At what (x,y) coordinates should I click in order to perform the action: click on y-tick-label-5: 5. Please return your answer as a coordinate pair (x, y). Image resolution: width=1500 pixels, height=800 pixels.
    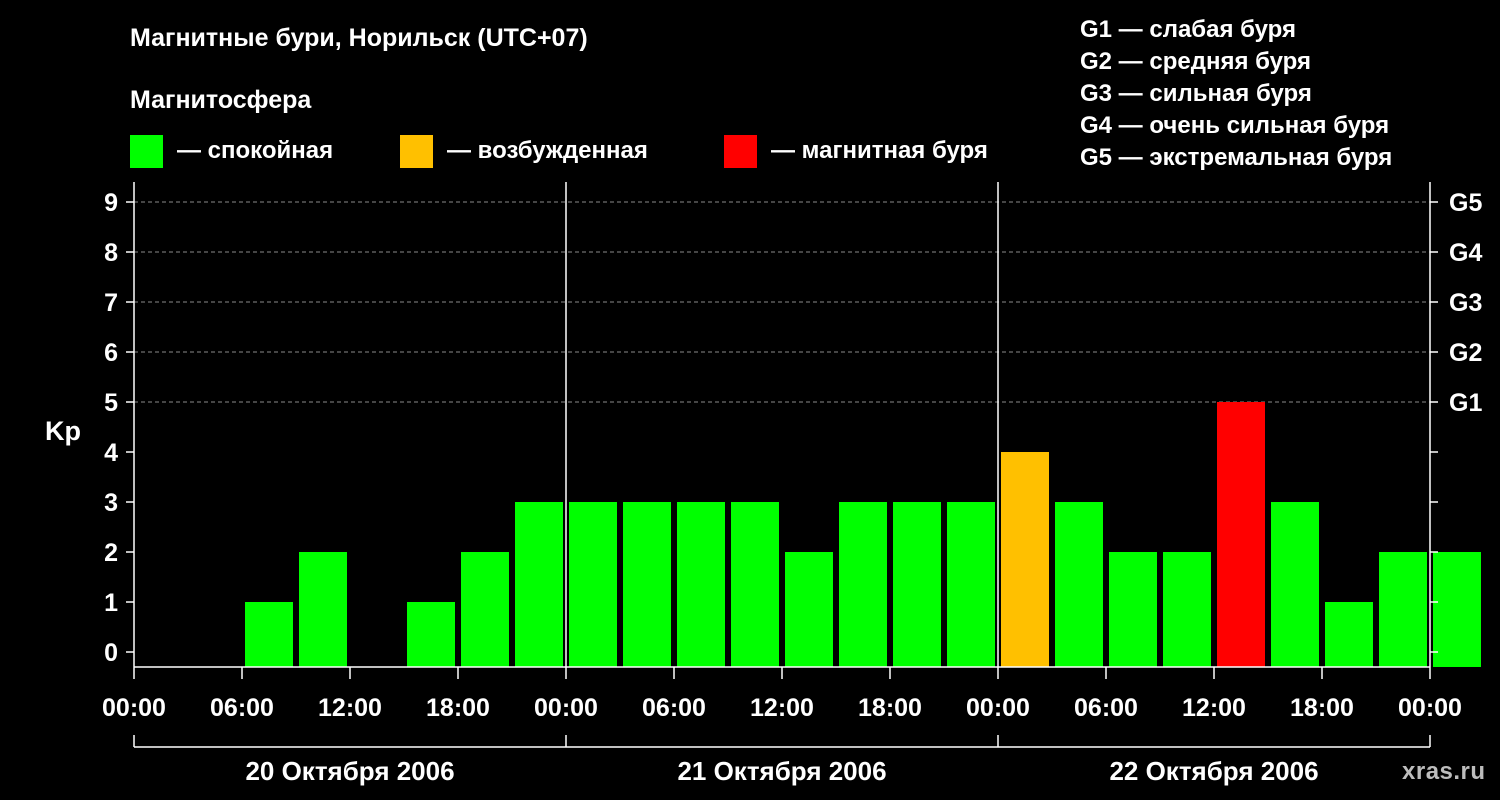
    Looking at the image, I should click on (111, 403).